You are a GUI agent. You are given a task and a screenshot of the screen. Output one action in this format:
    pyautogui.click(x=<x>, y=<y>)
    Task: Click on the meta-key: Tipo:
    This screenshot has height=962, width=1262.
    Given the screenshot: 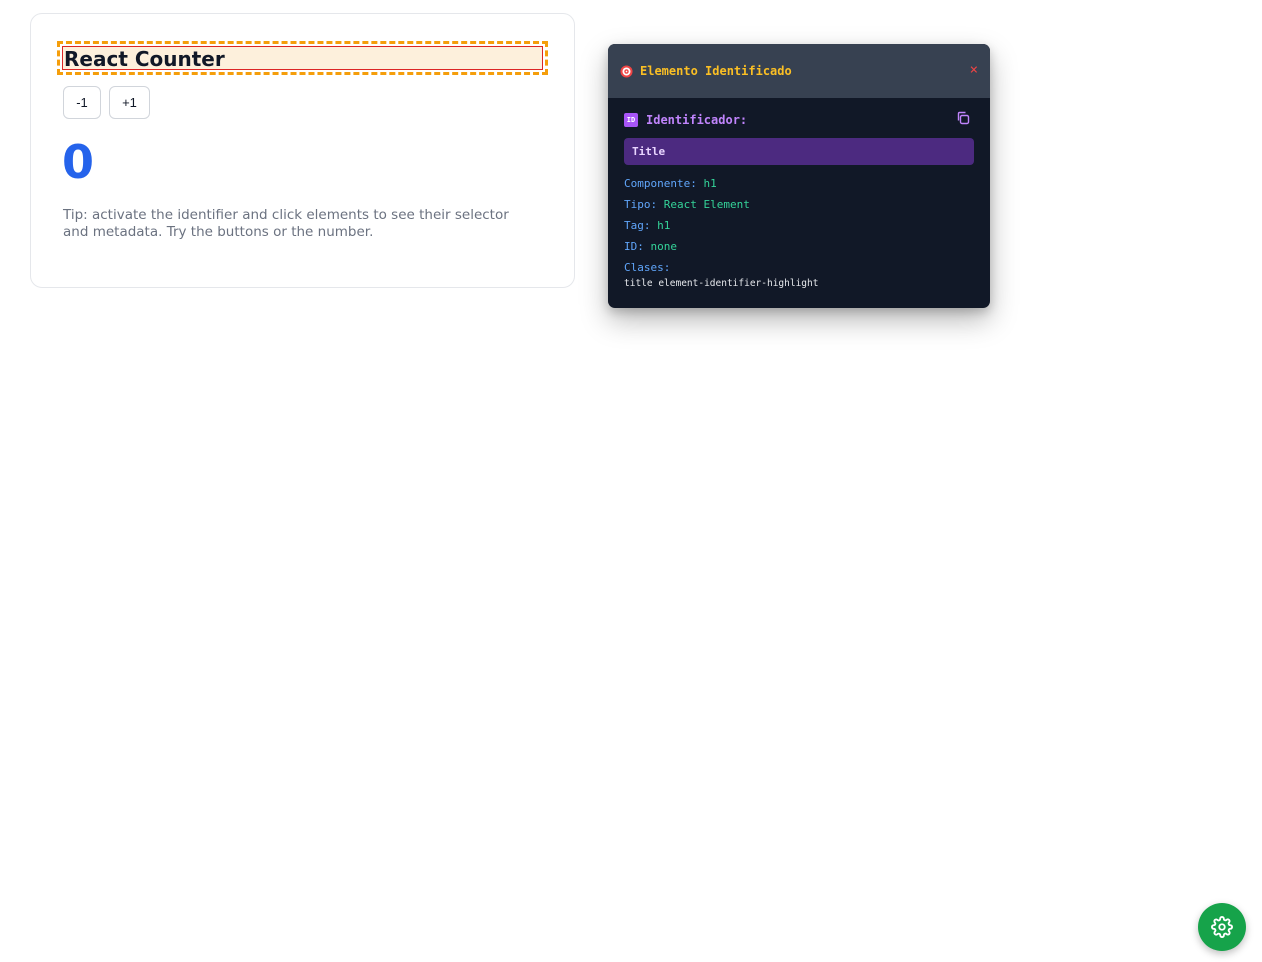 What is the action you would take?
    pyautogui.click(x=641, y=204)
    